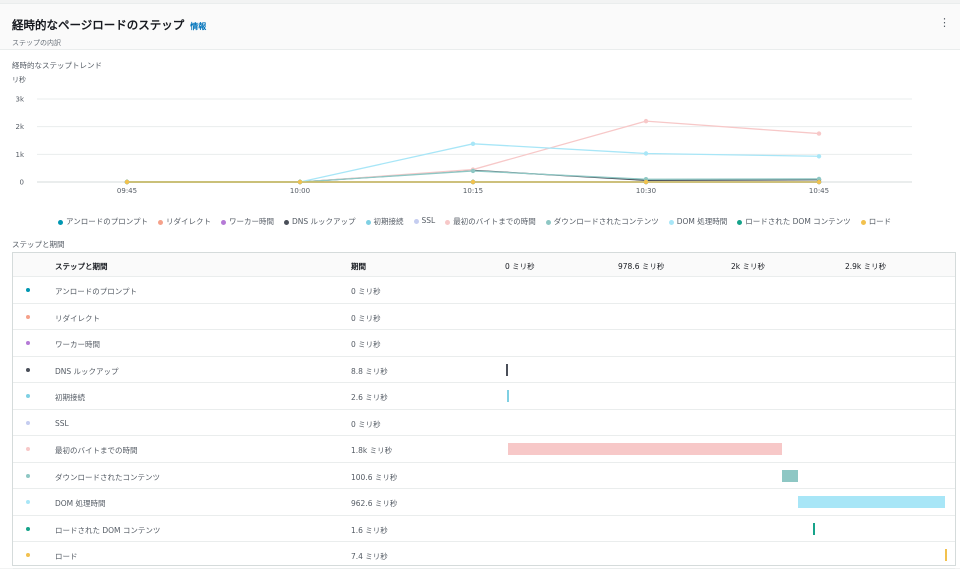 Image resolution: width=960 pixels, height=569 pixels. What do you see at coordinates (188, 221) in the screenshot?
I see `legend-label: リダイレクト` at bounding box center [188, 221].